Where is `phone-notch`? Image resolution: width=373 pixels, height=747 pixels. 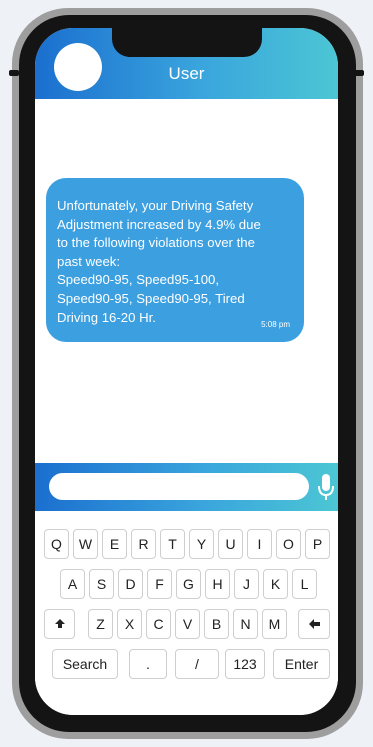 phone-notch is located at coordinates (187, 42).